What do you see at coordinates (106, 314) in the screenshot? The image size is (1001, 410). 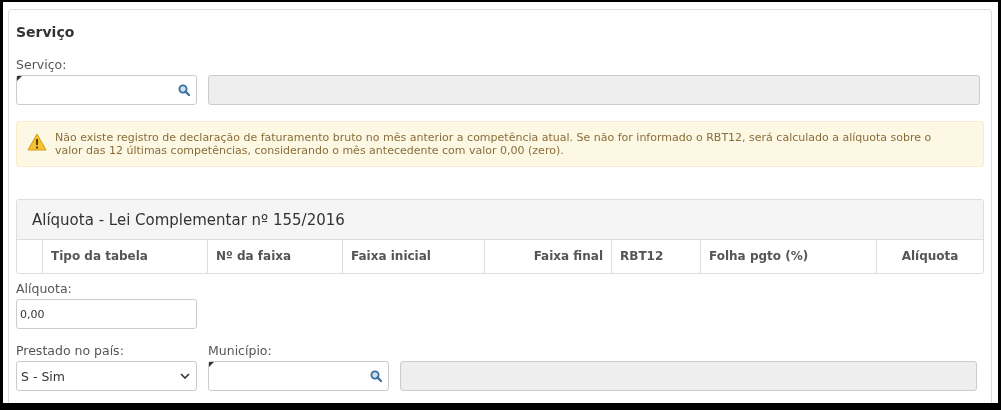 I see `rate-input-field: 0,00` at bounding box center [106, 314].